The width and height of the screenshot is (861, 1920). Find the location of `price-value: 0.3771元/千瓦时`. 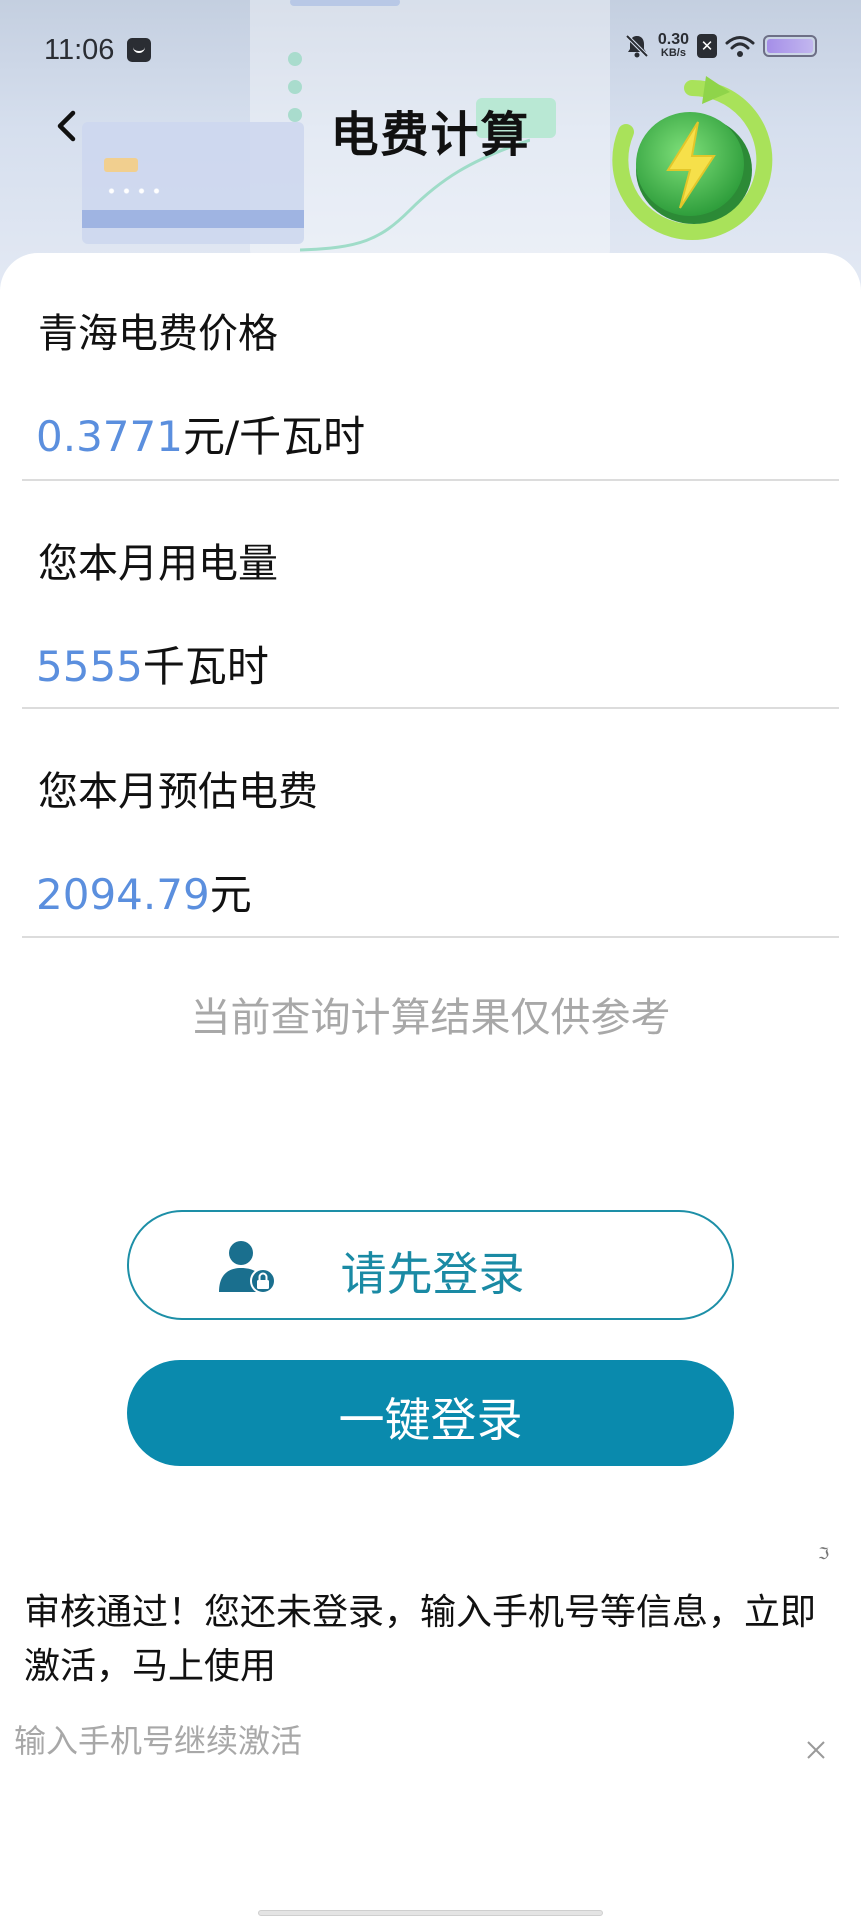

price-value: 0.3771元/千瓦时 is located at coordinates (200, 433).